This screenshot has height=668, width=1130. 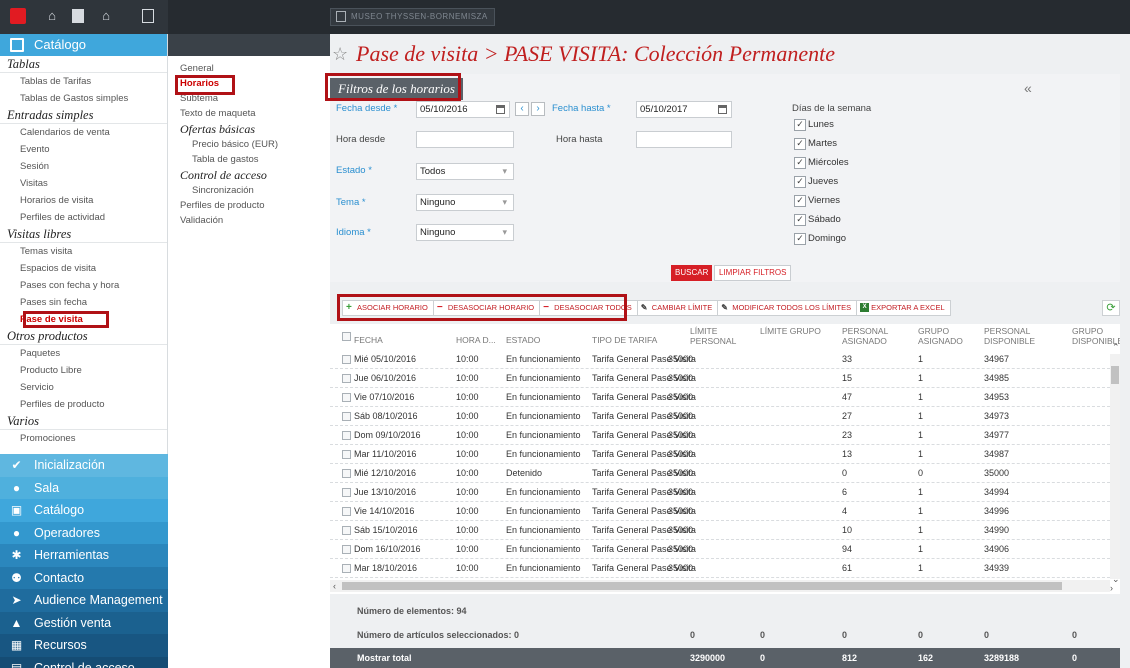 I want to click on home-icon: ⌂, so click(x=106, y=16).